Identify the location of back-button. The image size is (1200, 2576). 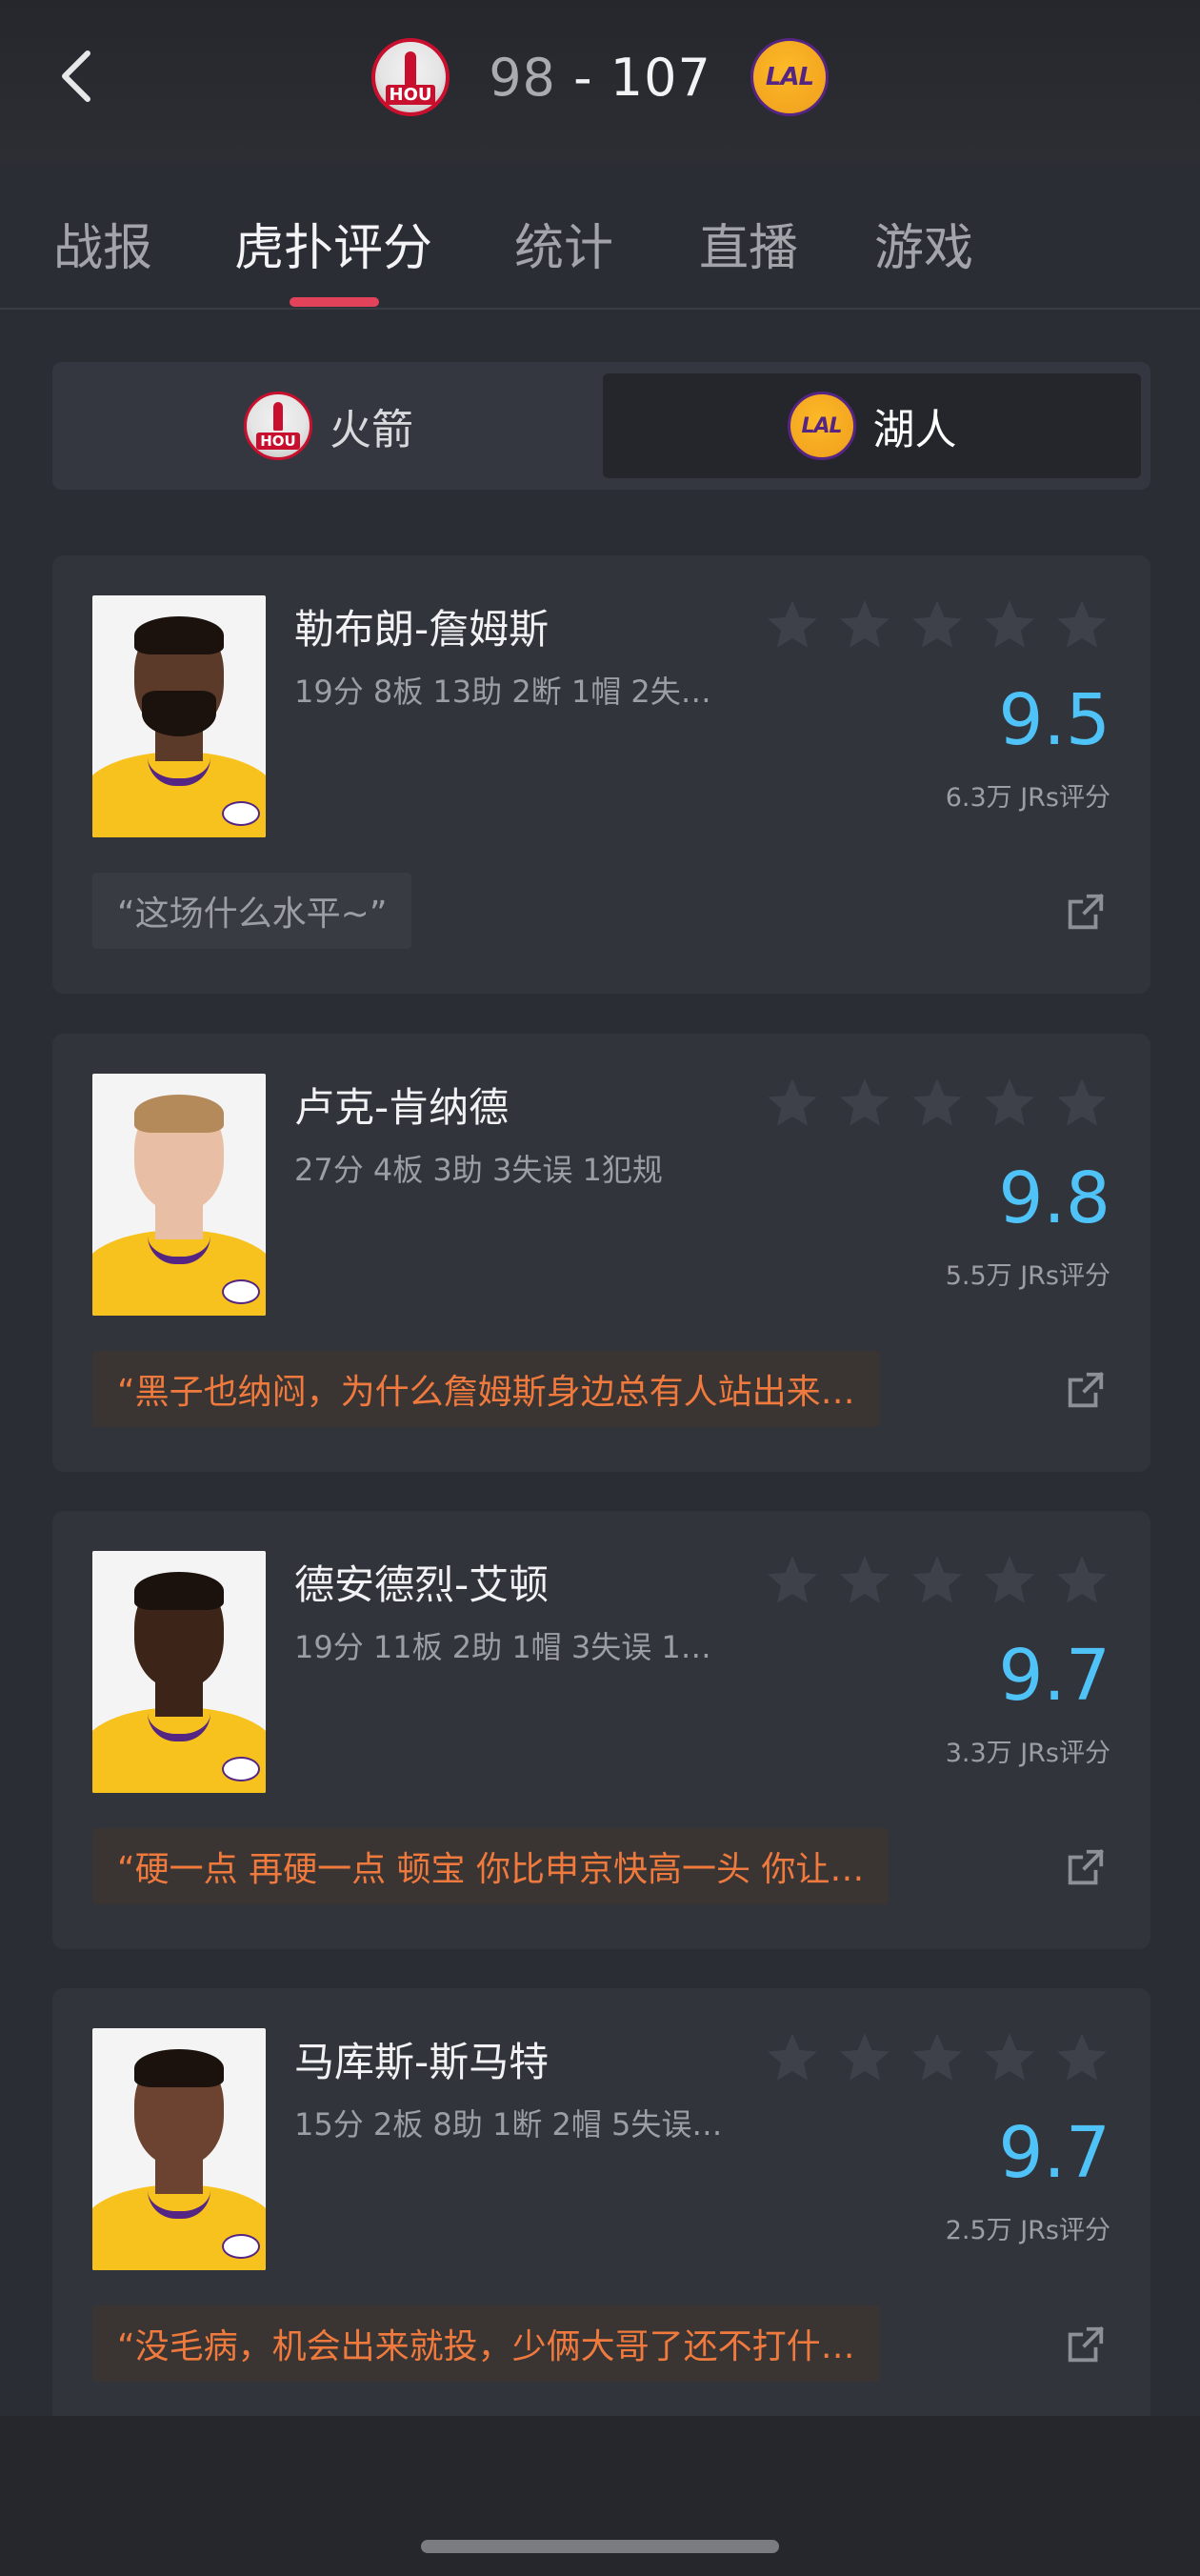
(76, 76).